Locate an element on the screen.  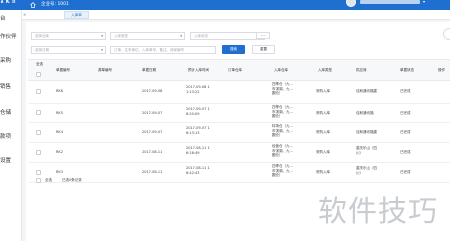
user-name-bar is located at coordinates (390, 2).